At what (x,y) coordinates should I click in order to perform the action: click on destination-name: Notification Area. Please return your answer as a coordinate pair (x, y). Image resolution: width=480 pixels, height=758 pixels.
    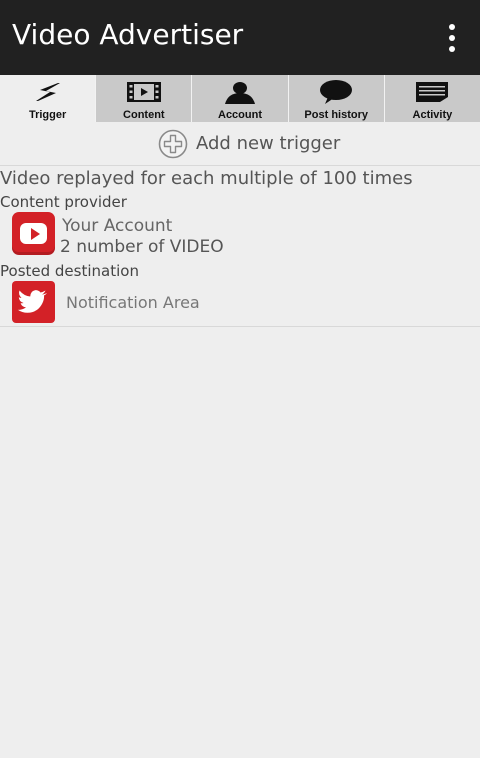
    Looking at the image, I should click on (133, 302).